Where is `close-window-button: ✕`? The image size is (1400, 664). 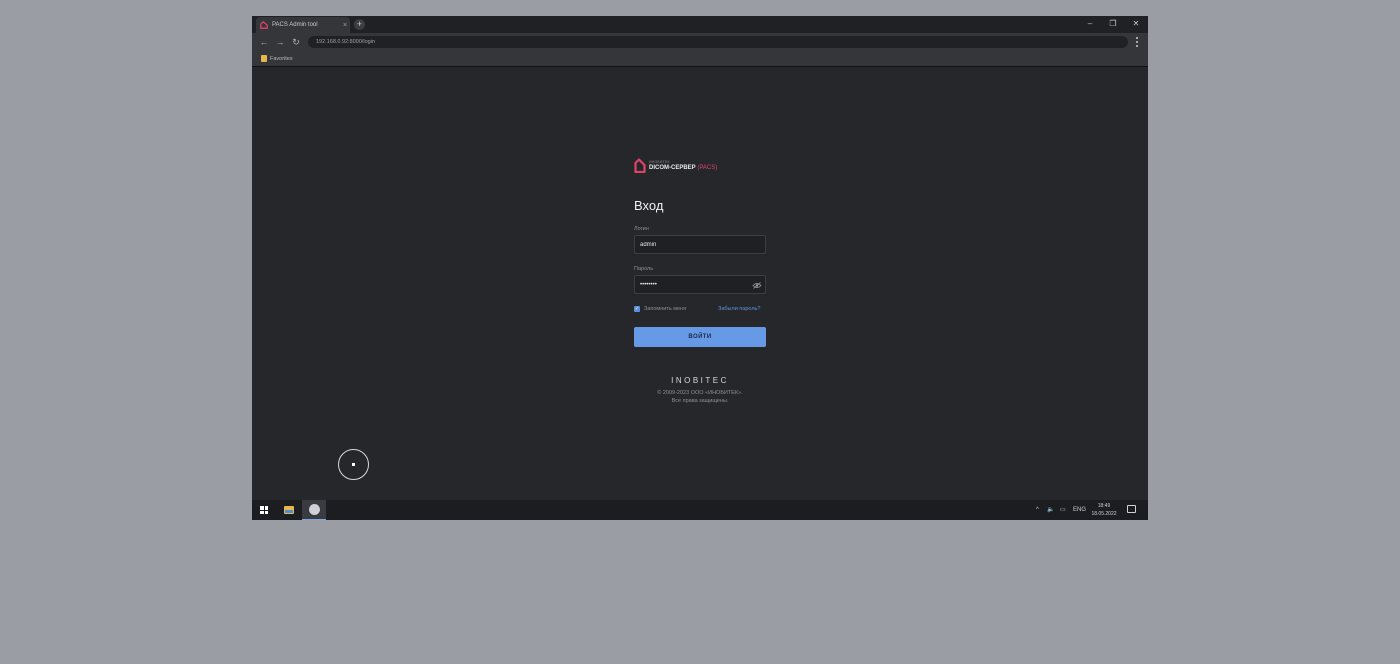 close-window-button: ✕ is located at coordinates (1136, 24).